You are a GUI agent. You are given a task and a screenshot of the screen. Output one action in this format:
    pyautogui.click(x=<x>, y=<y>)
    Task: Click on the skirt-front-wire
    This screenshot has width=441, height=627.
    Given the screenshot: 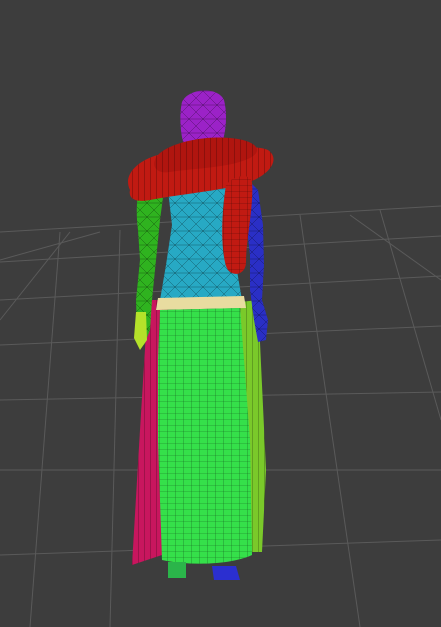 What is the action you would take?
    pyautogui.click(x=205, y=436)
    